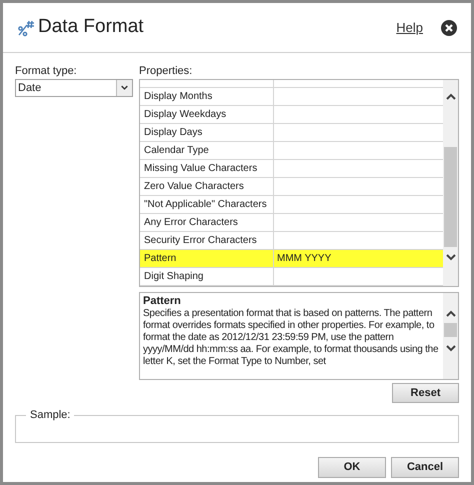  Describe the element at coordinates (207, 204) in the screenshot. I see `property-name: "Not Applicable" Characters` at that location.